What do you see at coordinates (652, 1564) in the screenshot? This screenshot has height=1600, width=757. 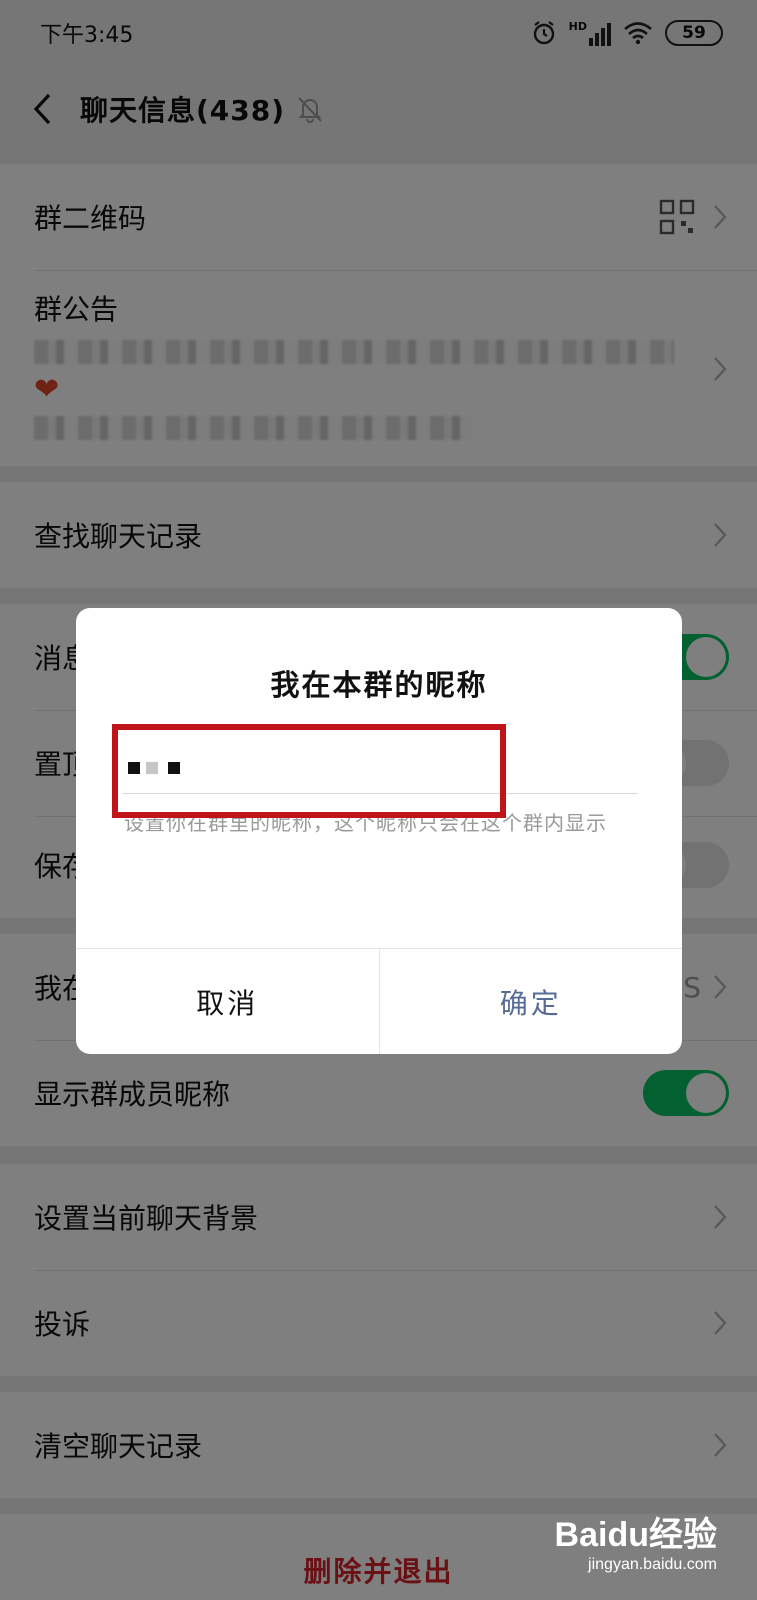 I see `watermark-url: jingyan.baidu.com` at bounding box center [652, 1564].